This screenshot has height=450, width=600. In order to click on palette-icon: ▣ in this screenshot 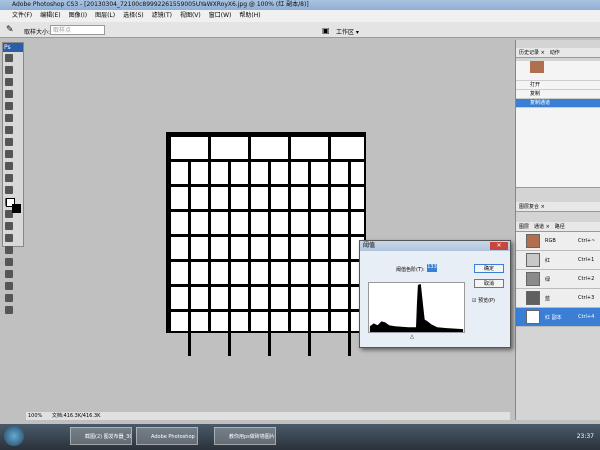, I will do `click(326, 30)`.